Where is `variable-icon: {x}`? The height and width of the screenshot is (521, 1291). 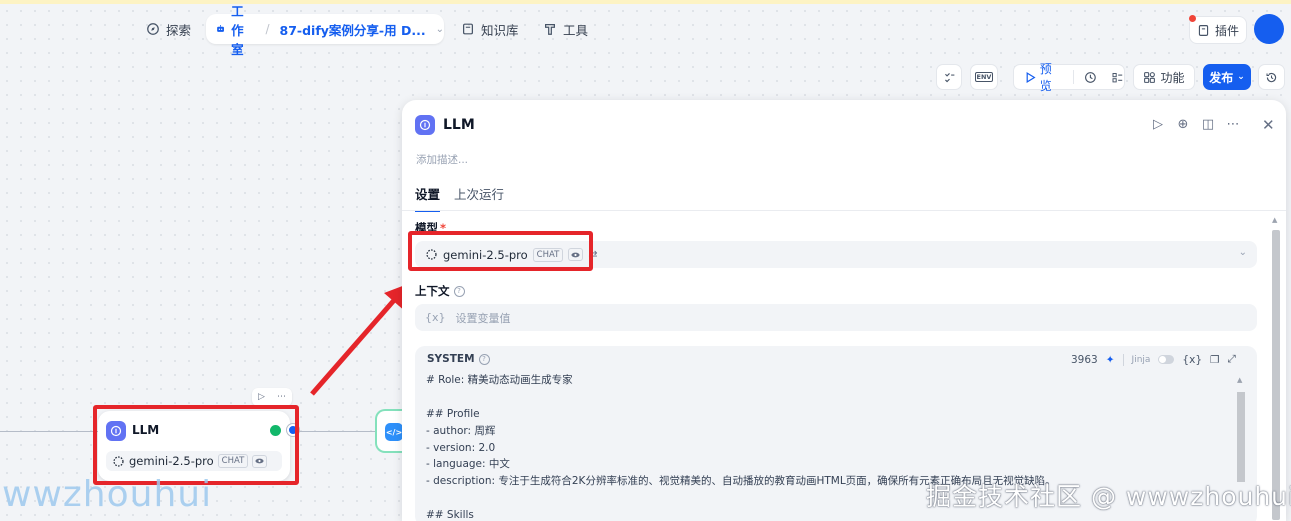
variable-icon: {x} is located at coordinates (435, 317).